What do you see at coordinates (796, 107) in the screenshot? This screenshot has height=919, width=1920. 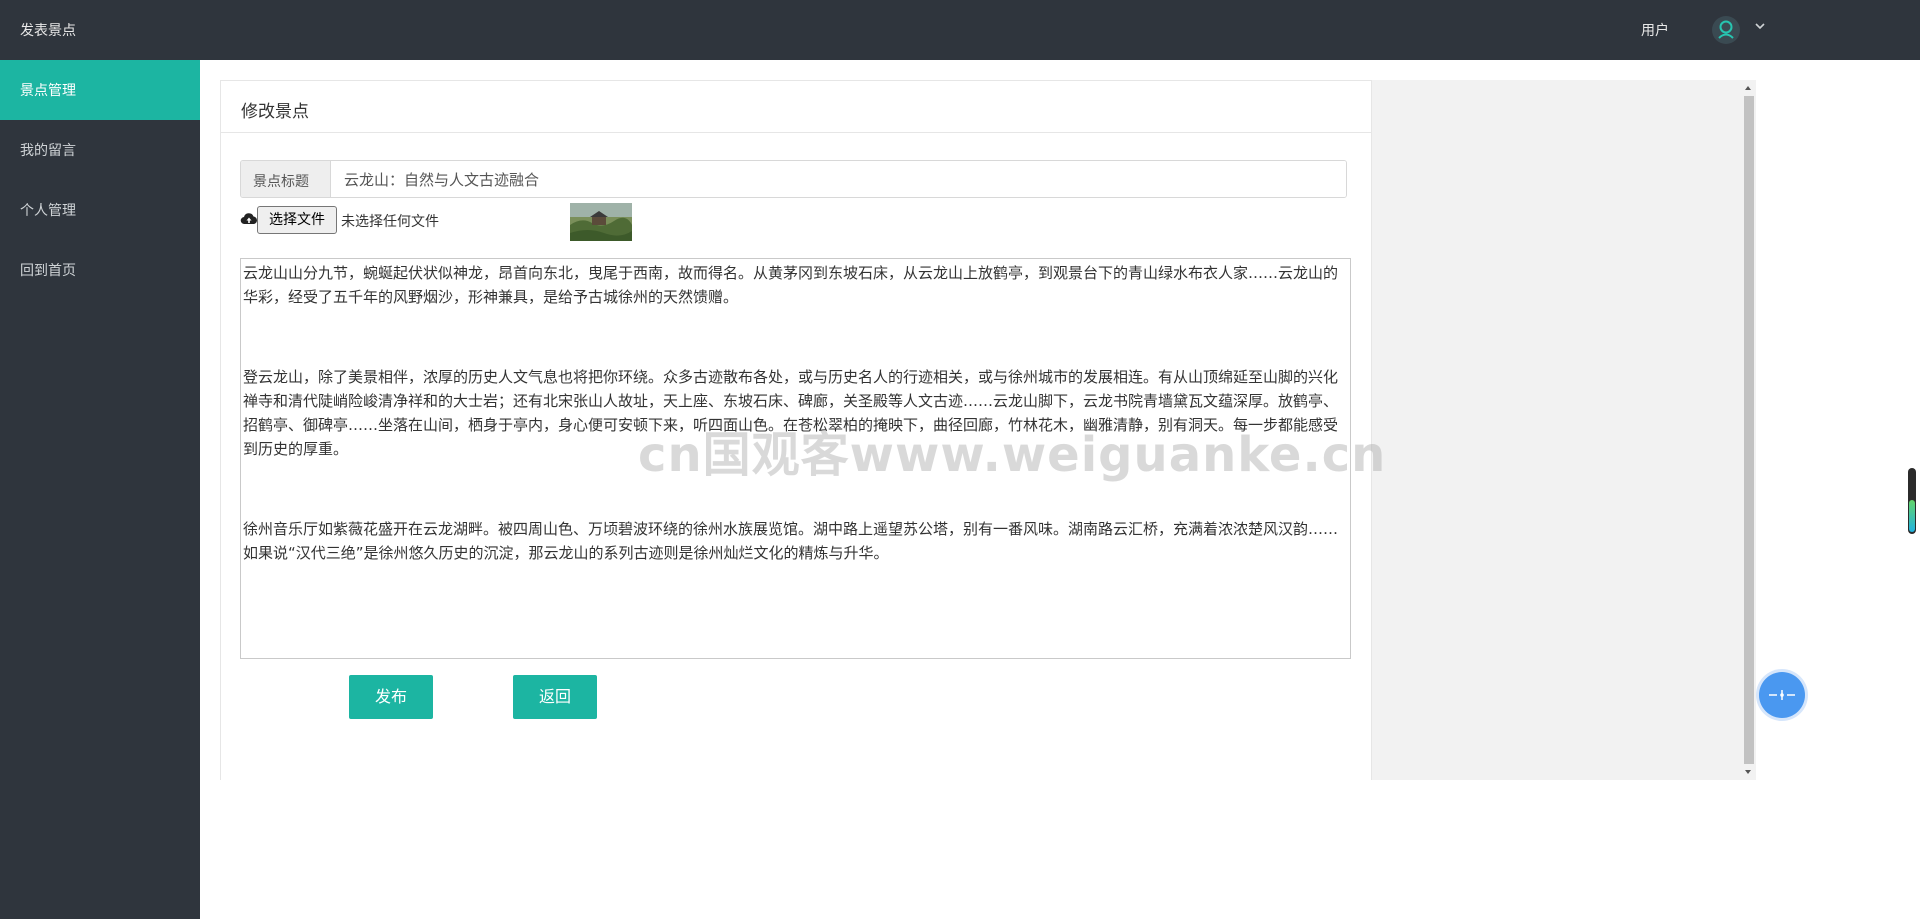 I see `panel-title: 修改景点` at bounding box center [796, 107].